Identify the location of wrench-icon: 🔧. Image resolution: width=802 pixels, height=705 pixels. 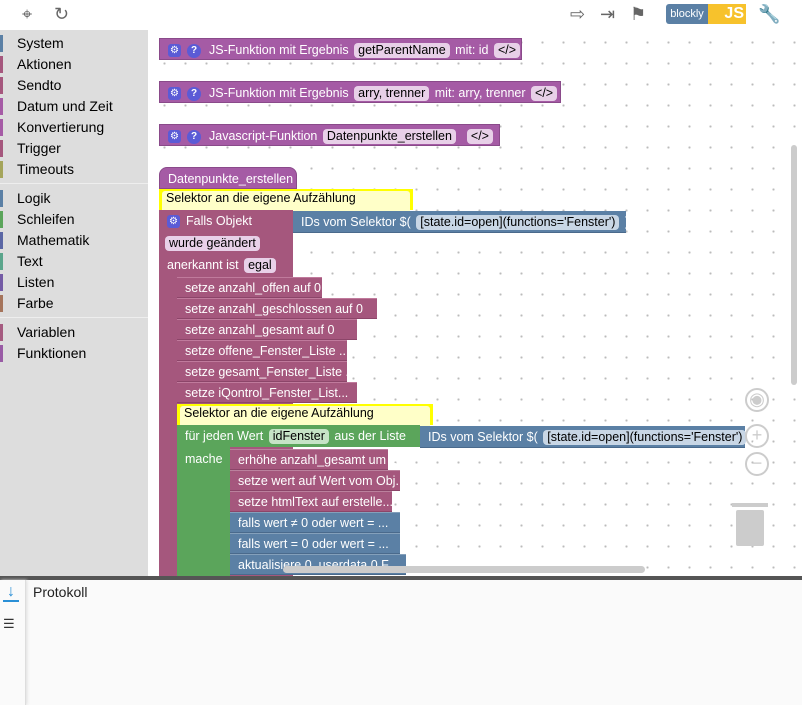
(769, 14).